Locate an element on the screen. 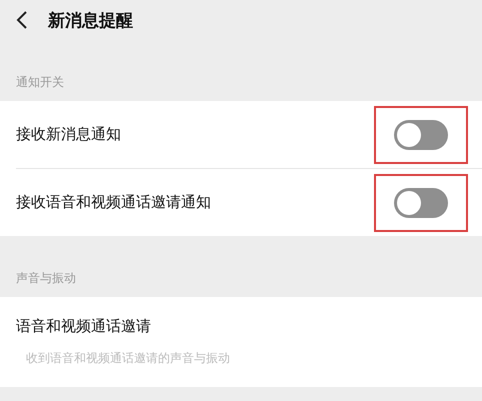 The width and height of the screenshot is (482, 401). page-title: 新消息提醒 is located at coordinates (90, 21).